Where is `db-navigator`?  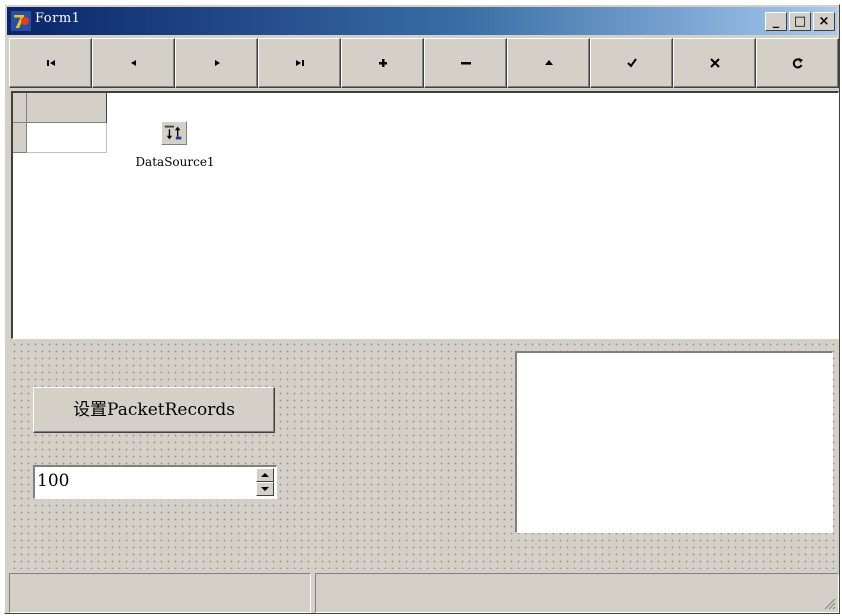 db-navigator is located at coordinates (424, 63).